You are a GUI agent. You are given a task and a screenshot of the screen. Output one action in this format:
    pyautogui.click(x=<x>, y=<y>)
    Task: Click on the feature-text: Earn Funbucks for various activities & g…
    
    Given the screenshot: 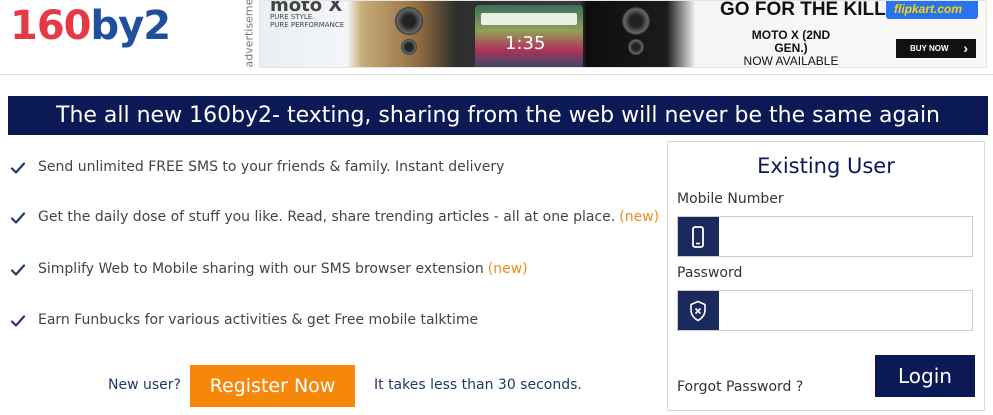 What is the action you would take?
    pyautogui.click(x=258, y=320)
    